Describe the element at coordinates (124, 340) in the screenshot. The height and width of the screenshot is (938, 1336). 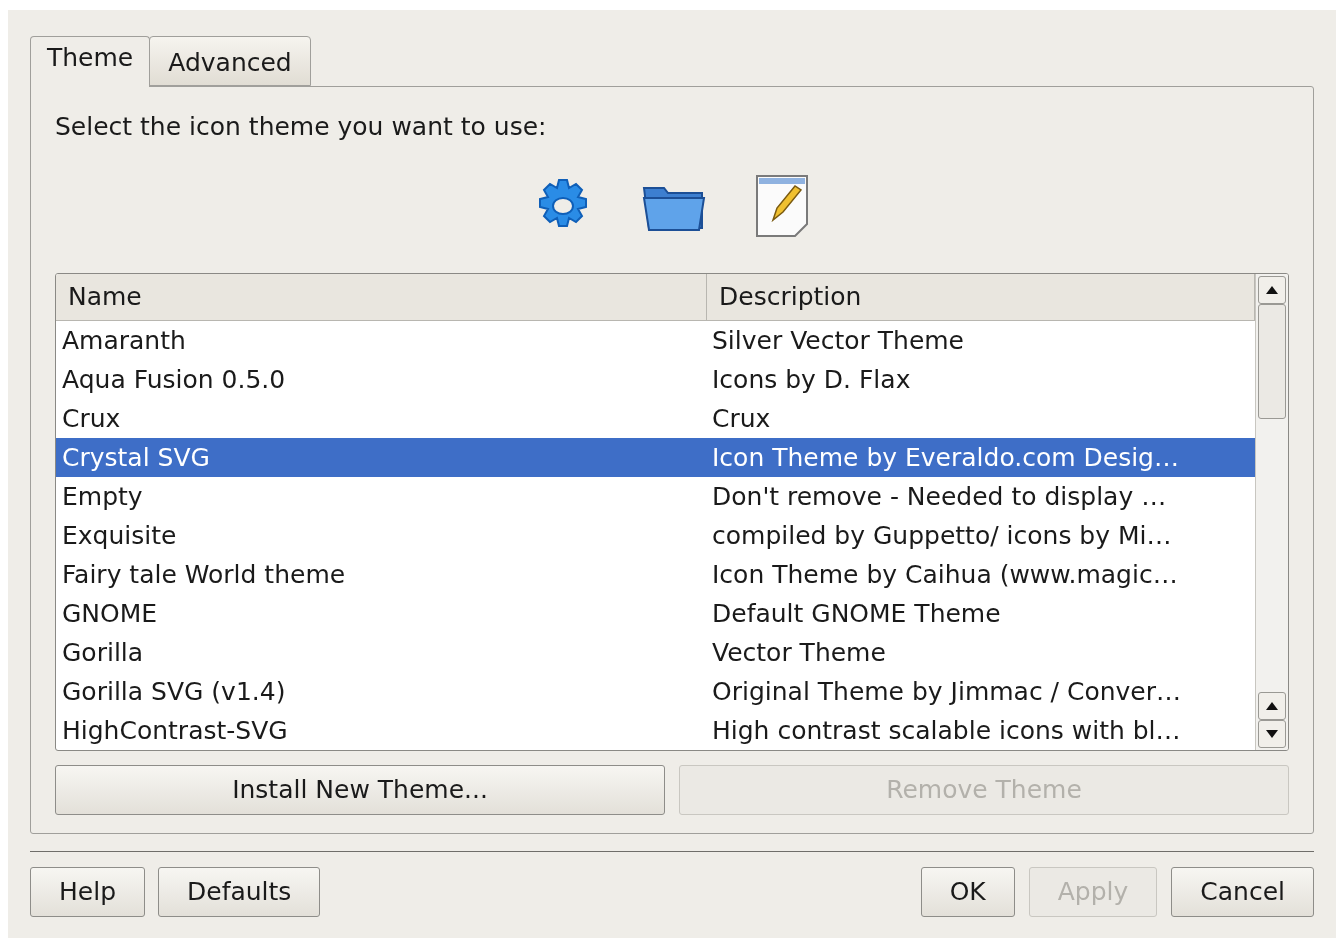
I see `table-cell-text: Amaranth` at that location.